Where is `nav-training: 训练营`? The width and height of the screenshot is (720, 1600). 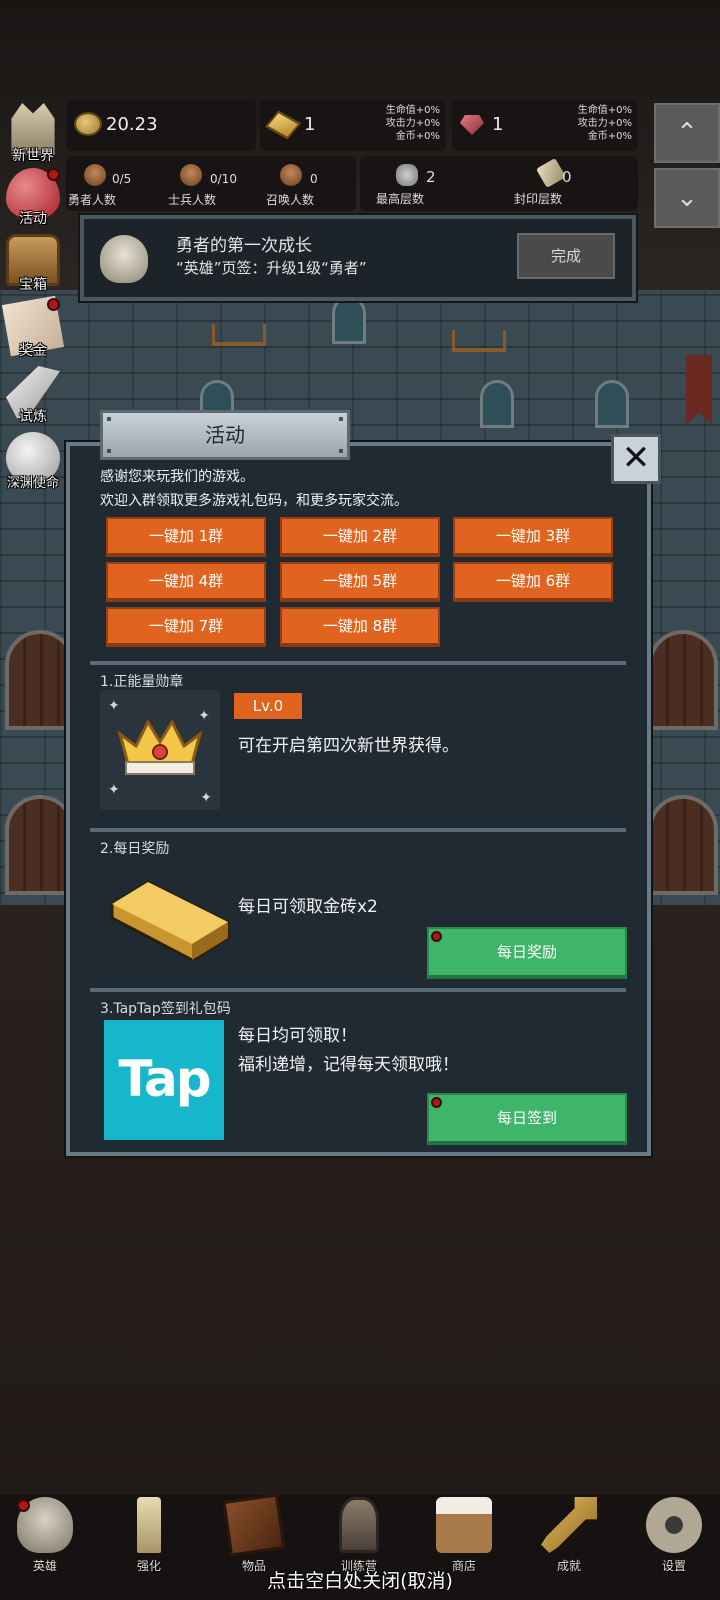
nav-training: 训练营 is located at coordinates (359, 1535).